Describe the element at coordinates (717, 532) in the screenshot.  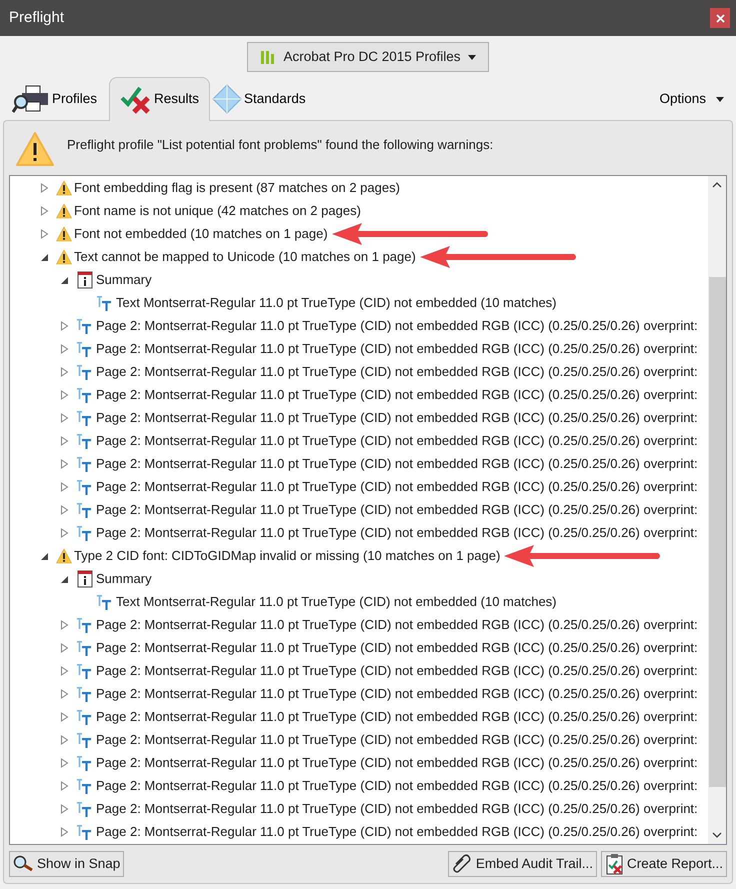
I see `scroll-thumb` at that location.